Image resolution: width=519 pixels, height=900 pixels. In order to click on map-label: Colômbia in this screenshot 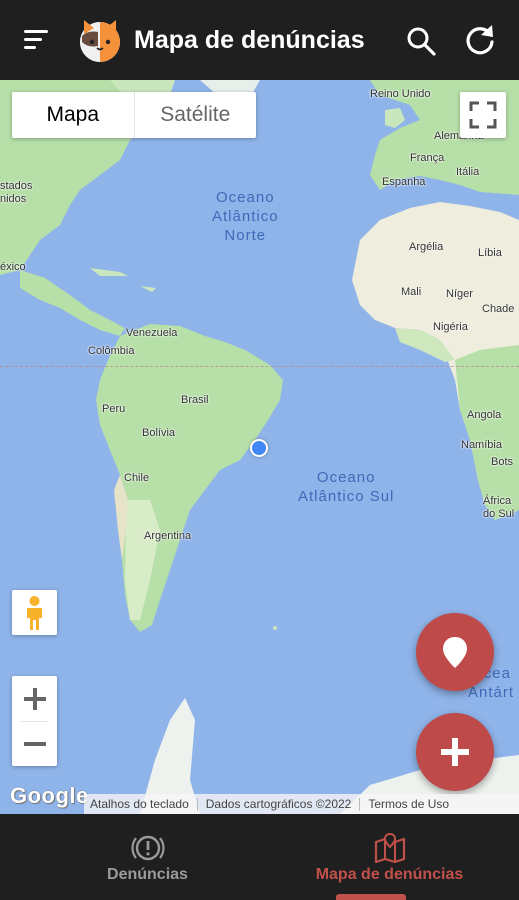, I will do `click(111, 351)`.